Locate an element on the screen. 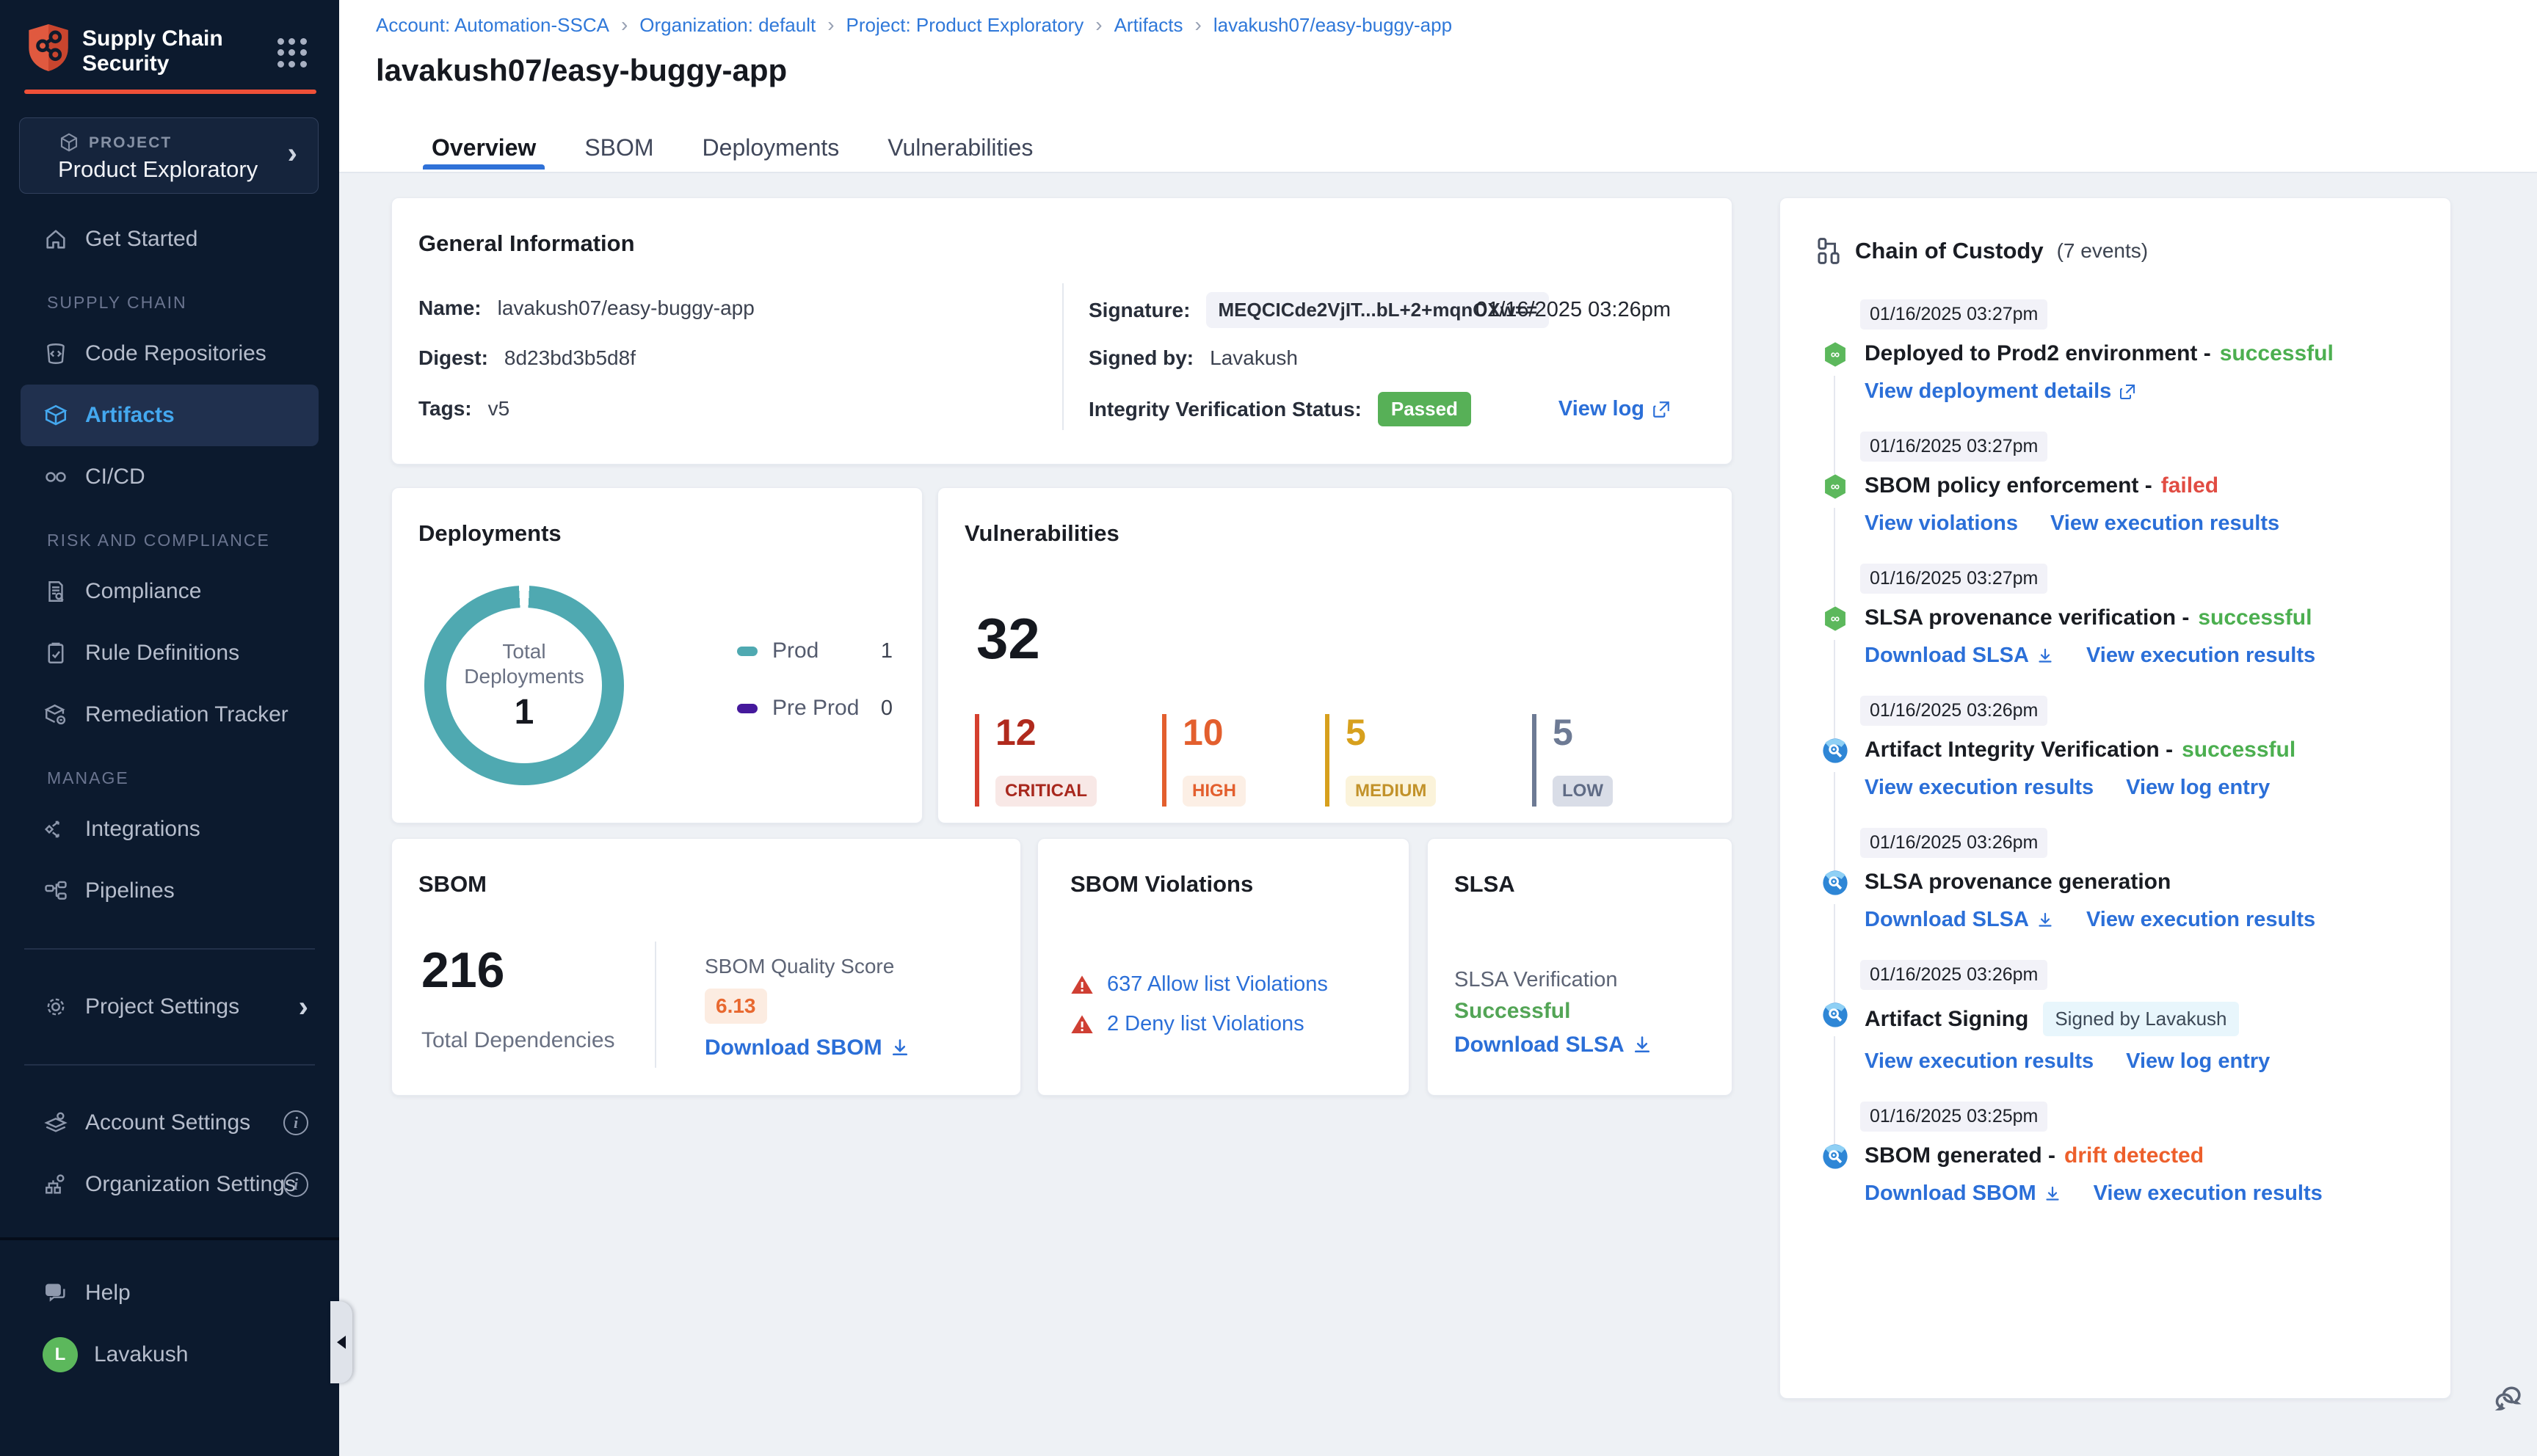  sidebar-item-organization-settings: Organization Settings i is located at coordinates (169, 1184).